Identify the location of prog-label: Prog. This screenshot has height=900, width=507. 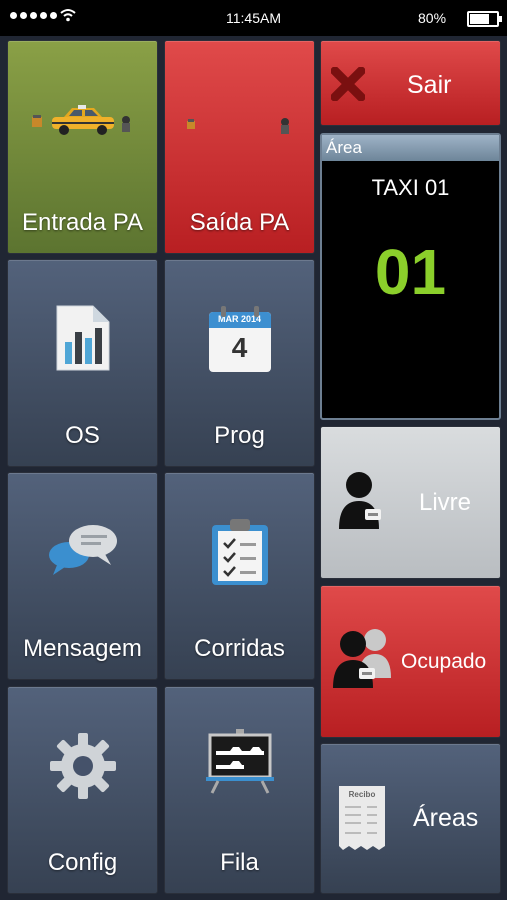
(239, 435).